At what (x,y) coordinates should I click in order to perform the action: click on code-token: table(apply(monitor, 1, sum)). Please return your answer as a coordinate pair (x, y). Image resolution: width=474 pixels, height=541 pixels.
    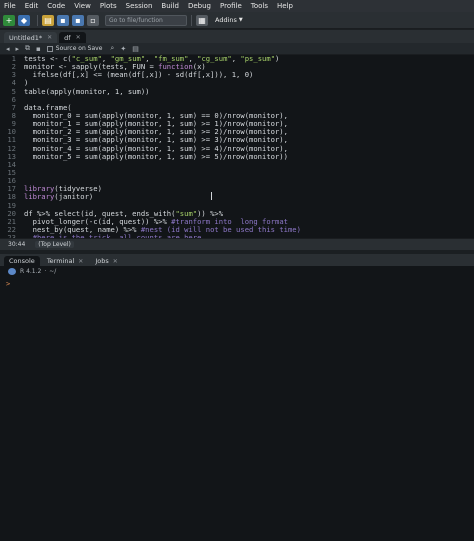
    Looking at the image, I should click on (87, 91).